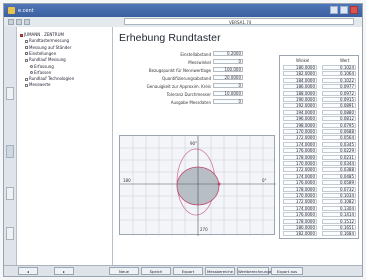 This screenshot has width=366, height=280. I want to click on action-button: Export Erhebung, so click(188, 271).